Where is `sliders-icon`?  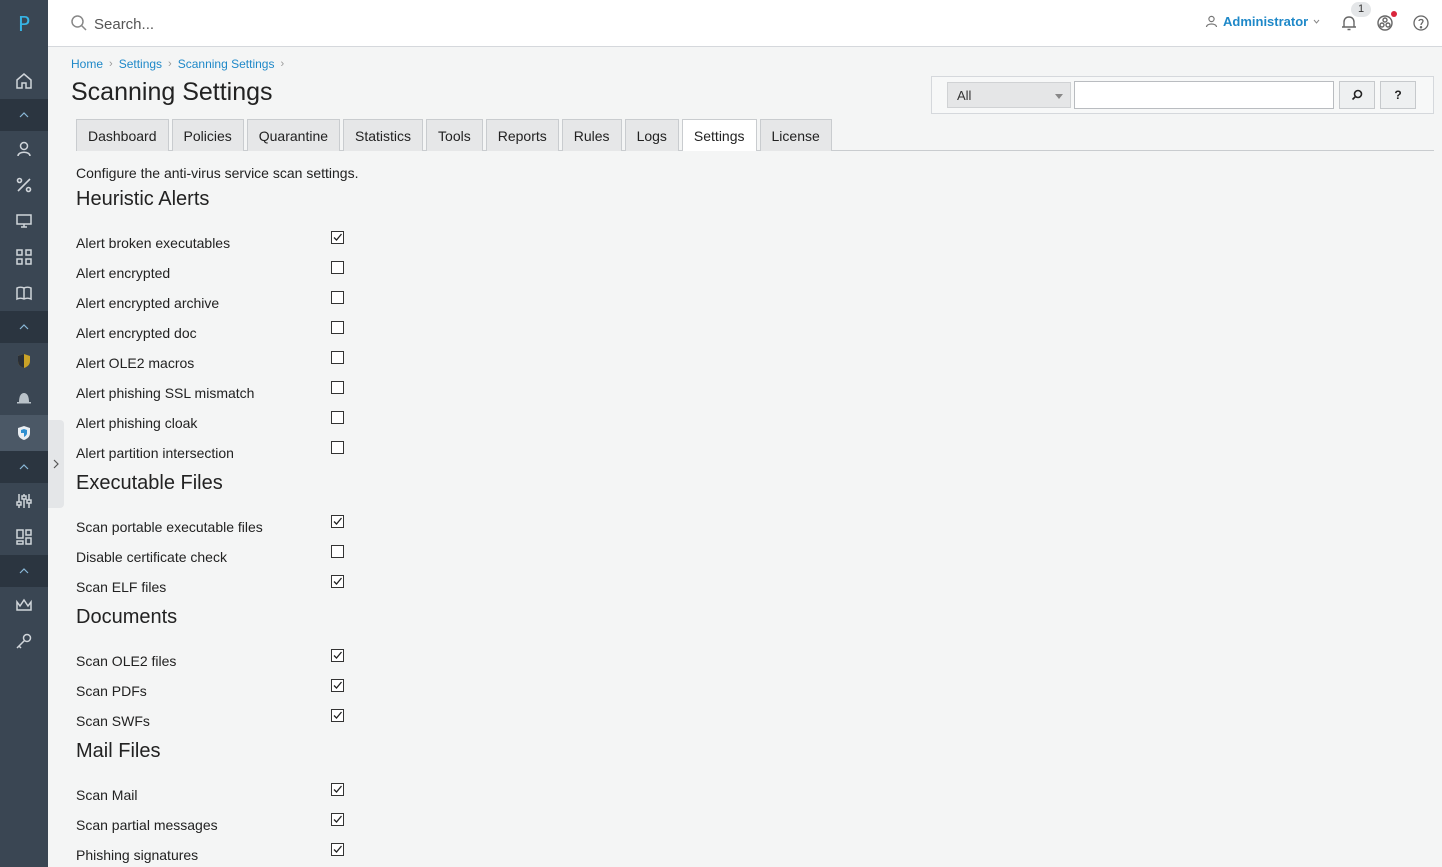 sliders-icon is located at coordinates (24, 501).